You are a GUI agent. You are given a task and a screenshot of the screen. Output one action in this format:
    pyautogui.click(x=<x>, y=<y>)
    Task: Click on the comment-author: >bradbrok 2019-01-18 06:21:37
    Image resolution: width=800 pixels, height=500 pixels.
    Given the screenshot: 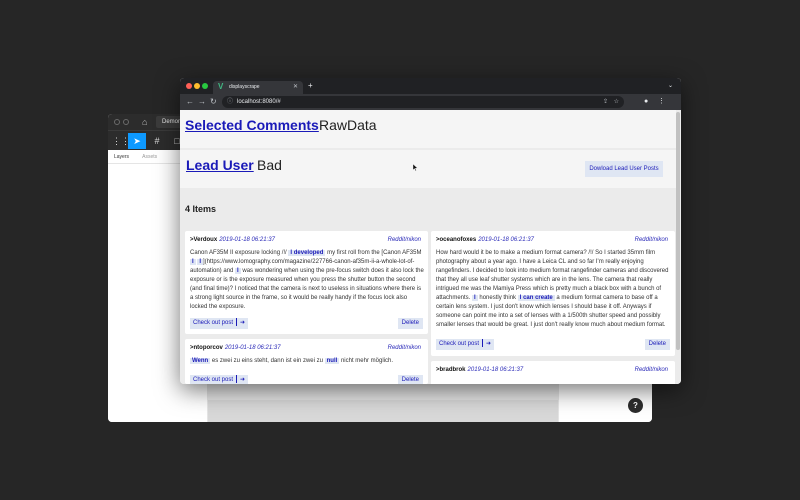 What is the action you would take?
    pyautogui.click(x=480, y=370)
    